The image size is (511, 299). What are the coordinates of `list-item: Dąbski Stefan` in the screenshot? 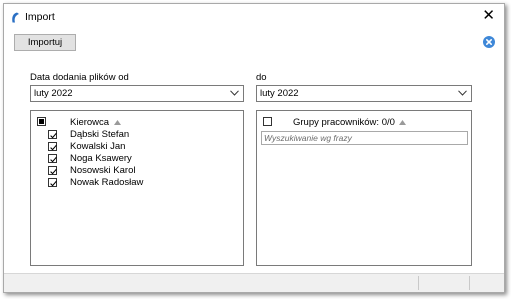 It's located at (137, 134).